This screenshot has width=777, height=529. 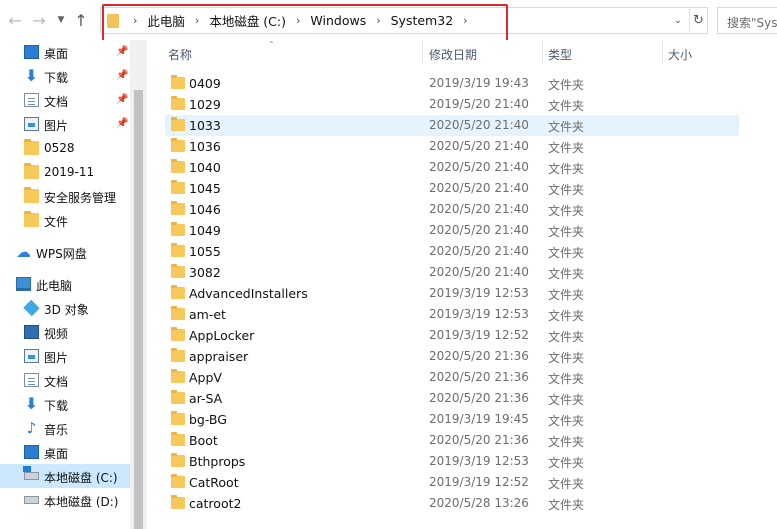 I want to click on nav-item-music: ♪ 音乐, so click(x=65, y=428).